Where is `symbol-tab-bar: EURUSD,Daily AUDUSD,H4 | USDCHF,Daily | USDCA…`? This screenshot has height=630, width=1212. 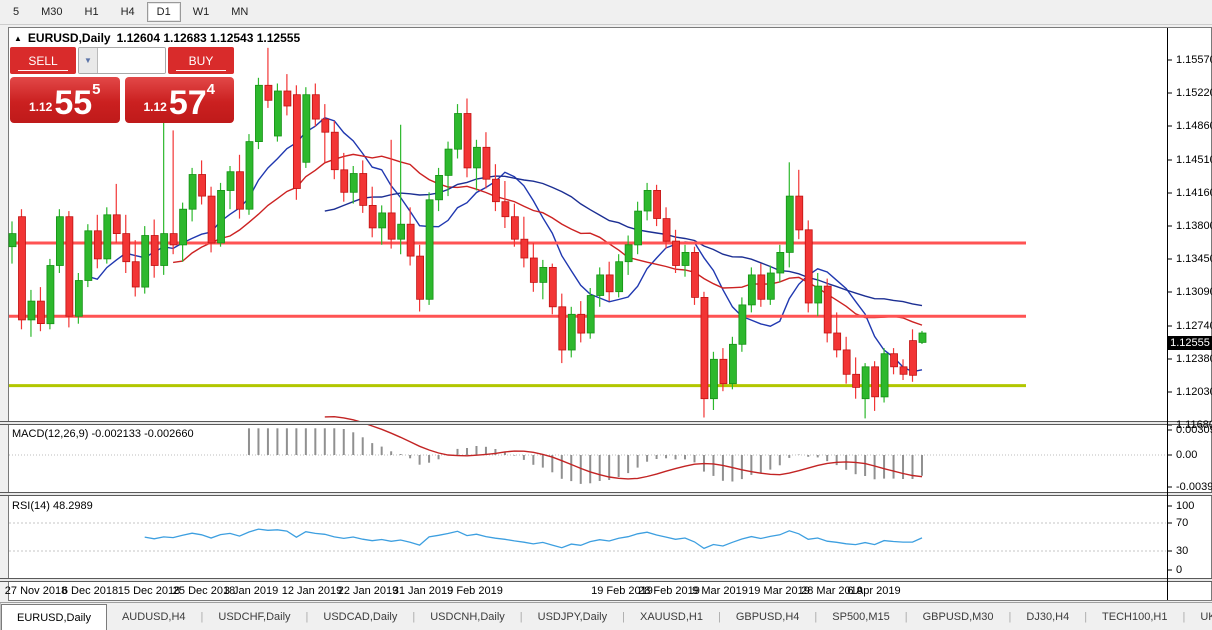
symbol-tab-bar: EURUSD,Daily AUDUSD,H4 | USDCHF,Daily | USDCA… is located at coordinates (606, 616).